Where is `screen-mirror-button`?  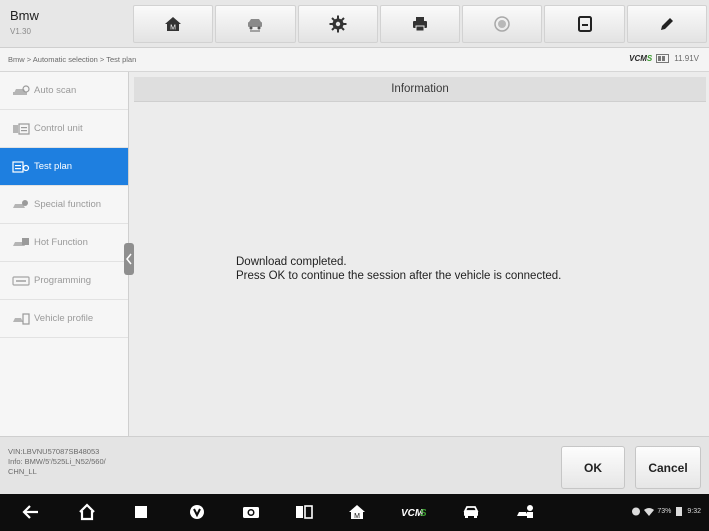
screen-mirror-button is located at coordinates (304, 512).